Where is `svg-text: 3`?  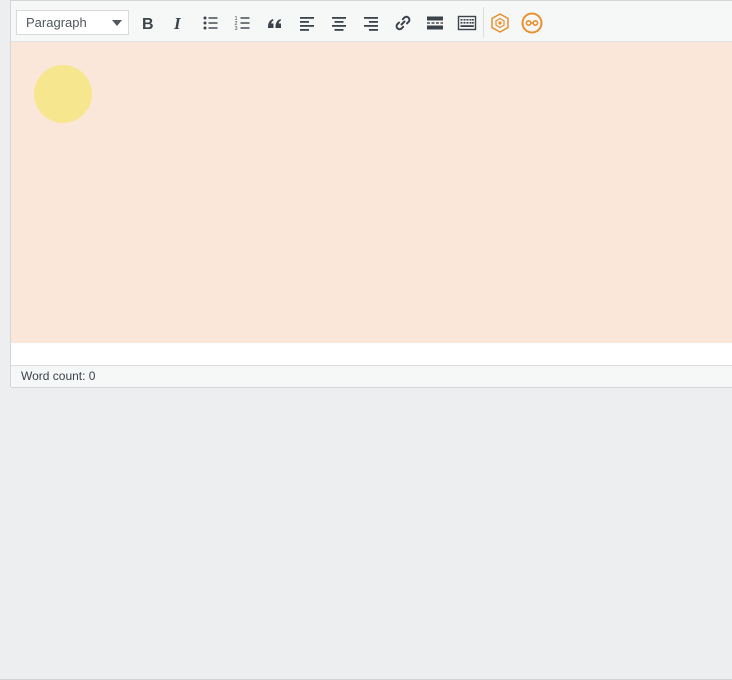
svg-text: 3 is located at coordinates (236, 29).